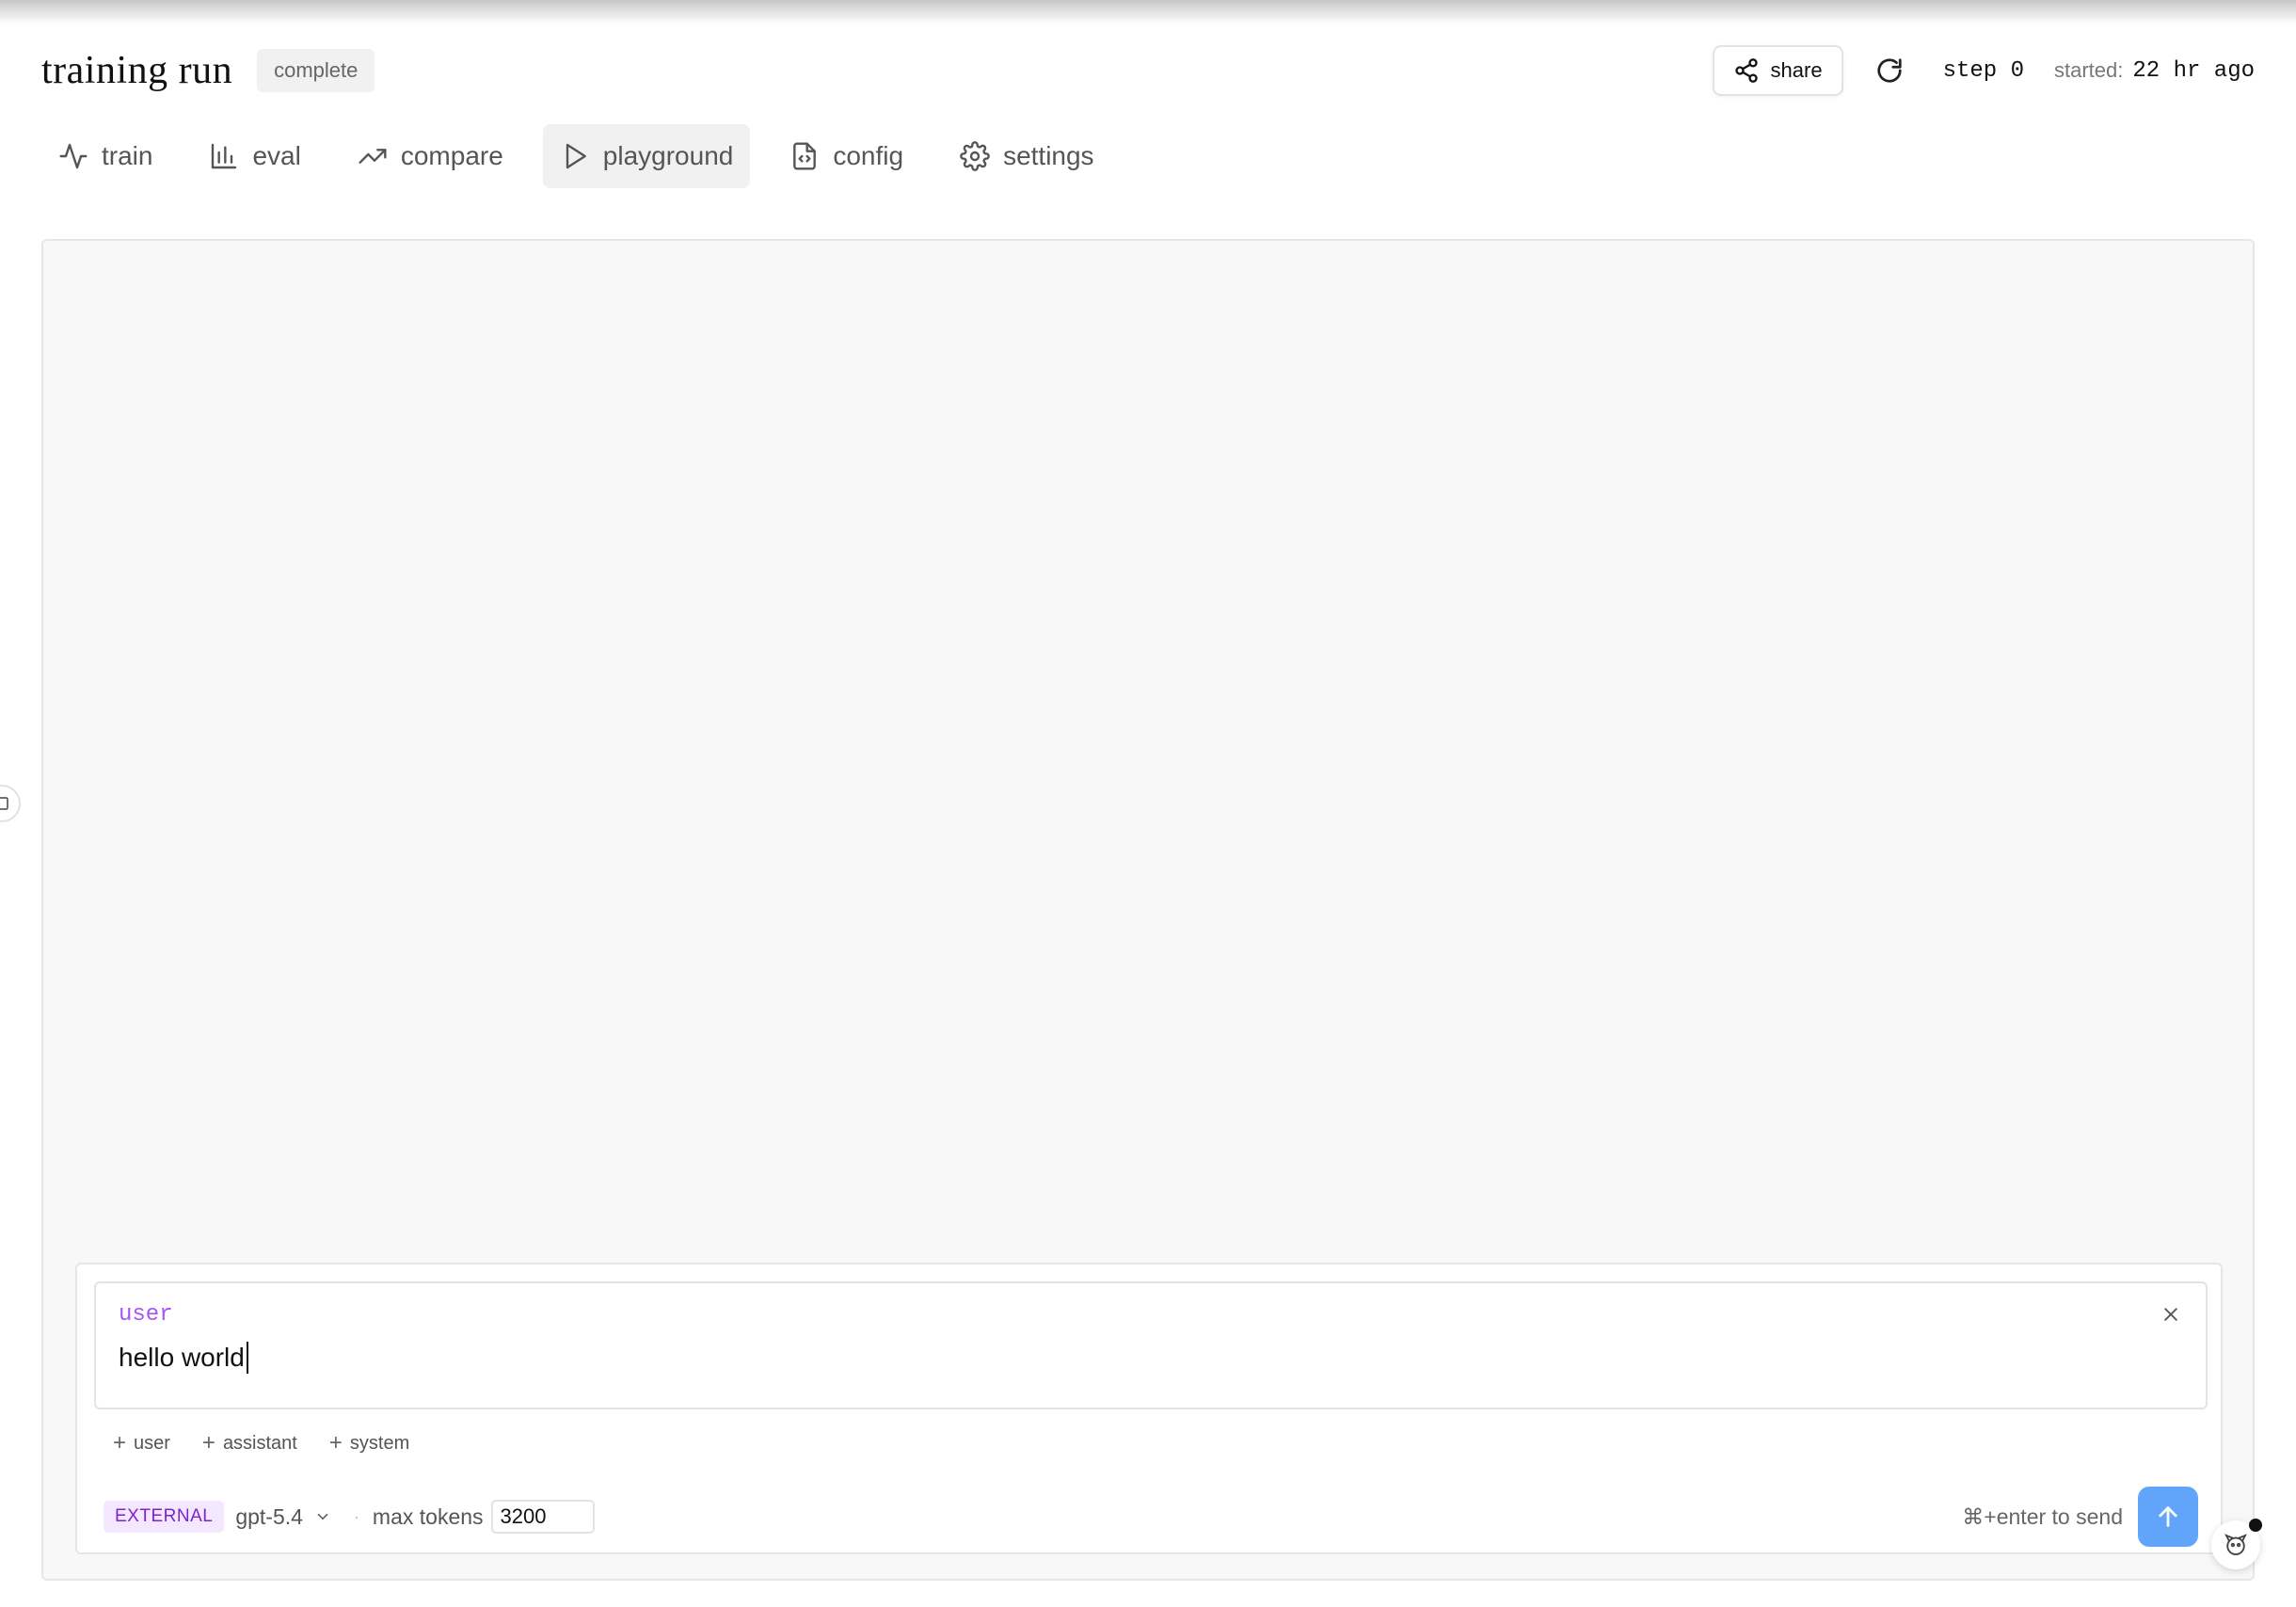  What do you see at coordinates (428, 1516) in the screenshot?
I see `max-tokens-label: max tokens` at bounding box center [428, 1516].